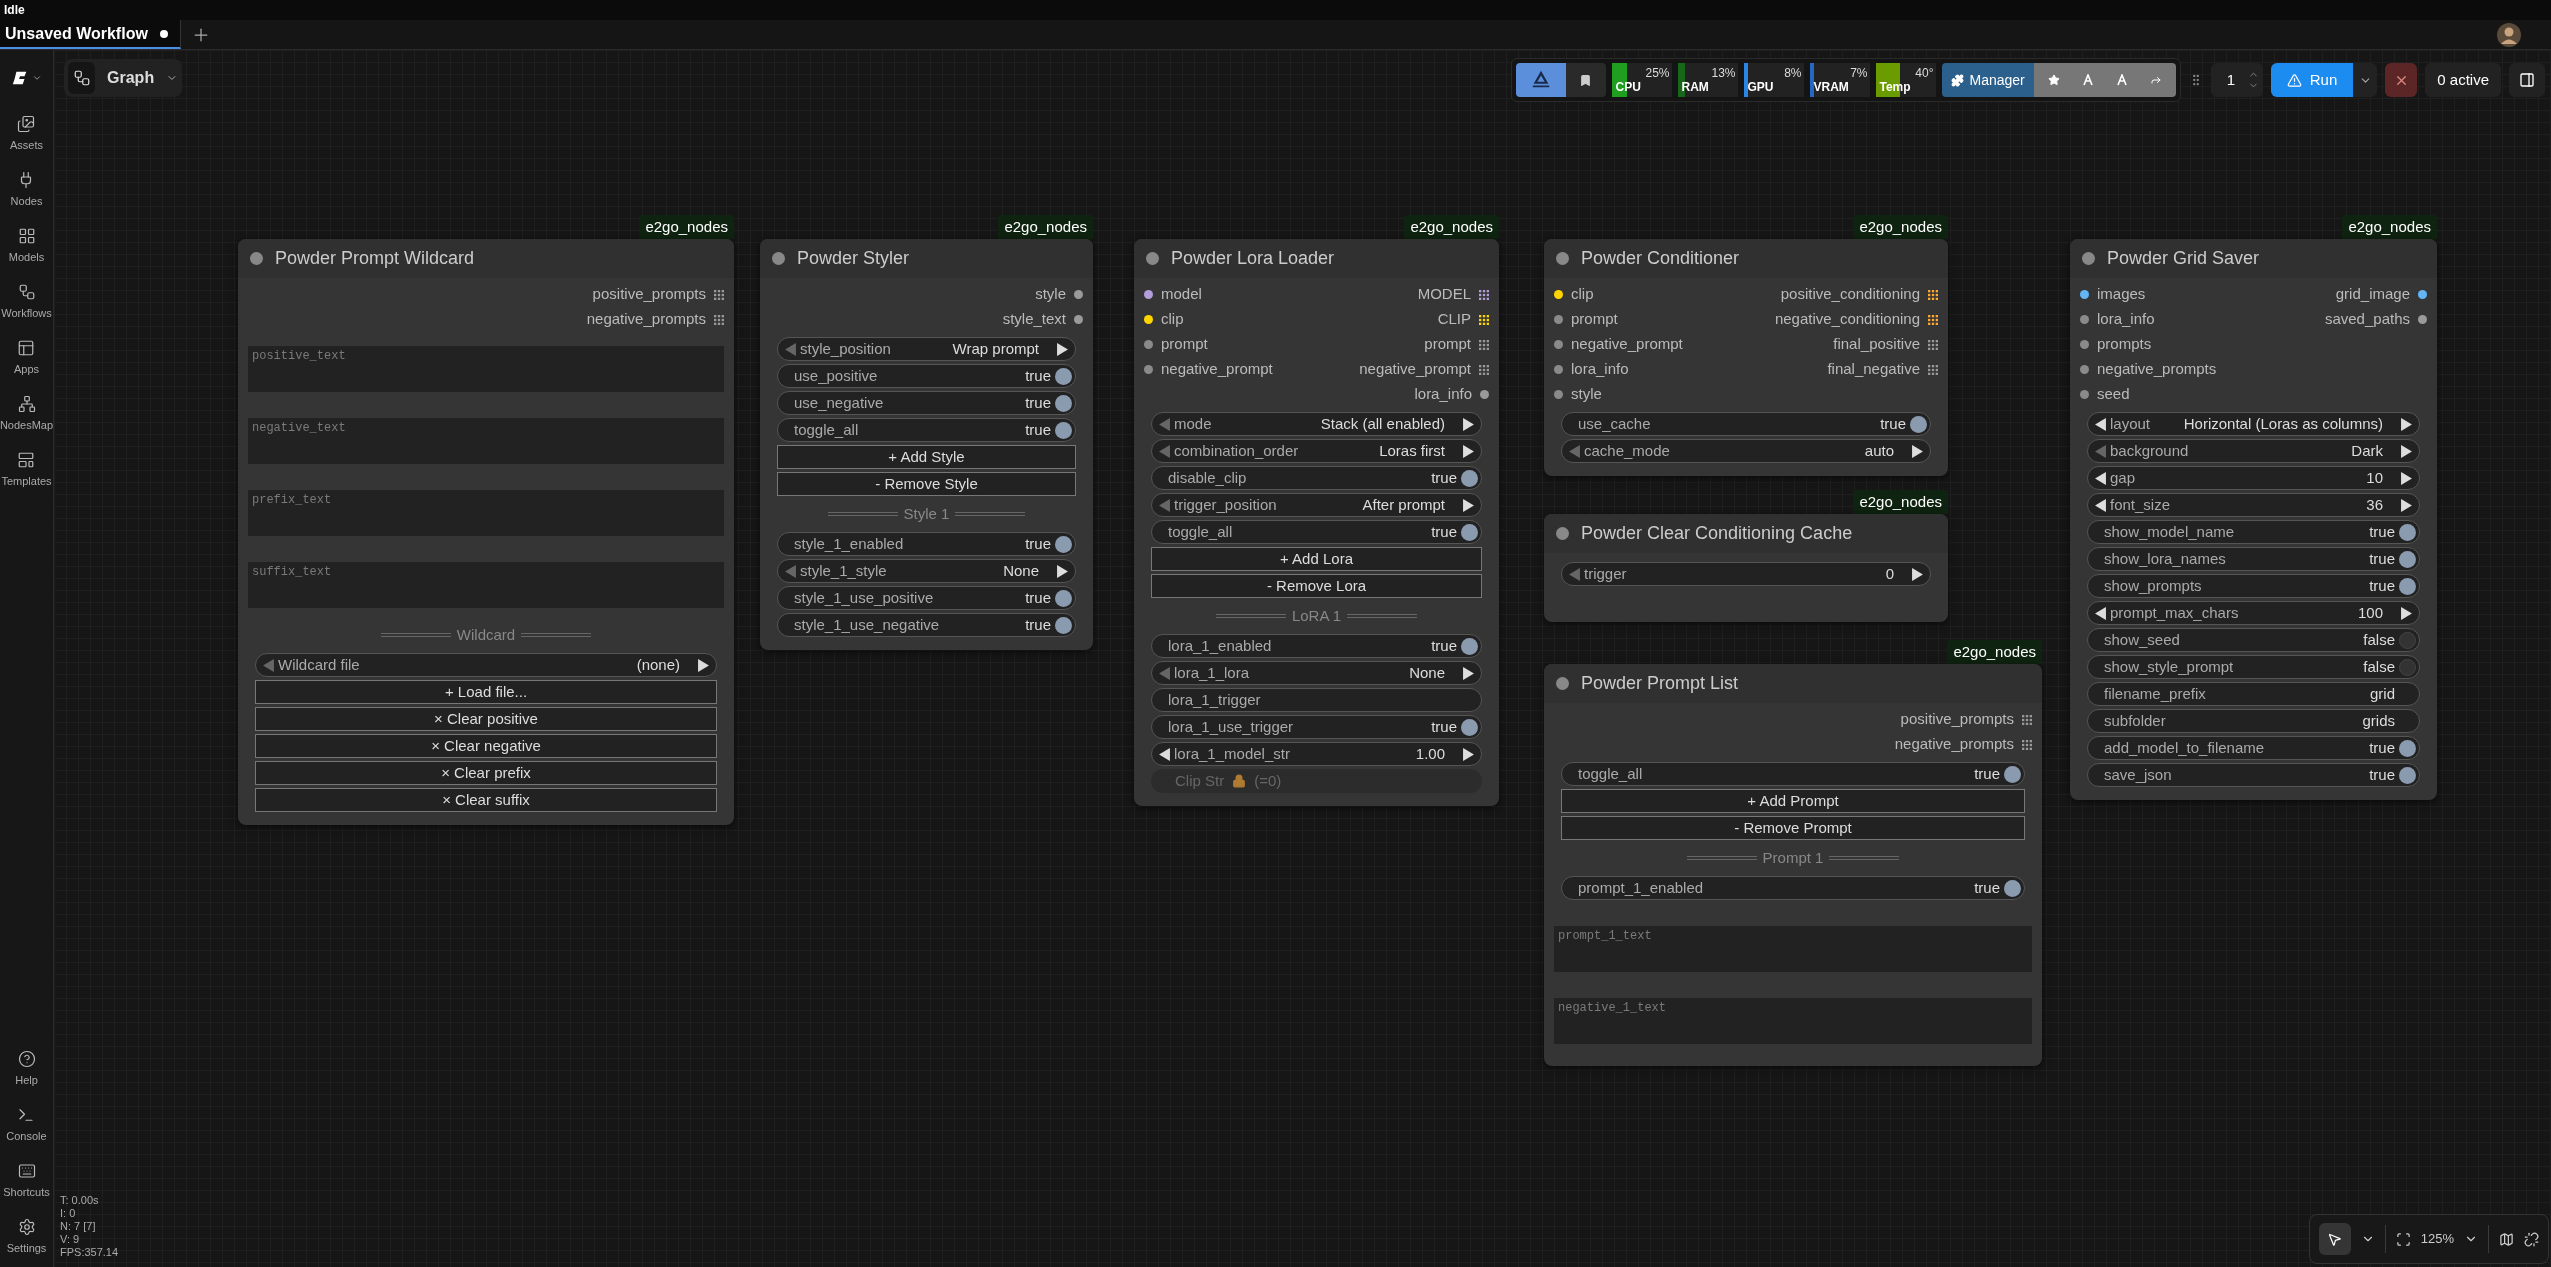  I want to click on network-icon, so click(26, 403).